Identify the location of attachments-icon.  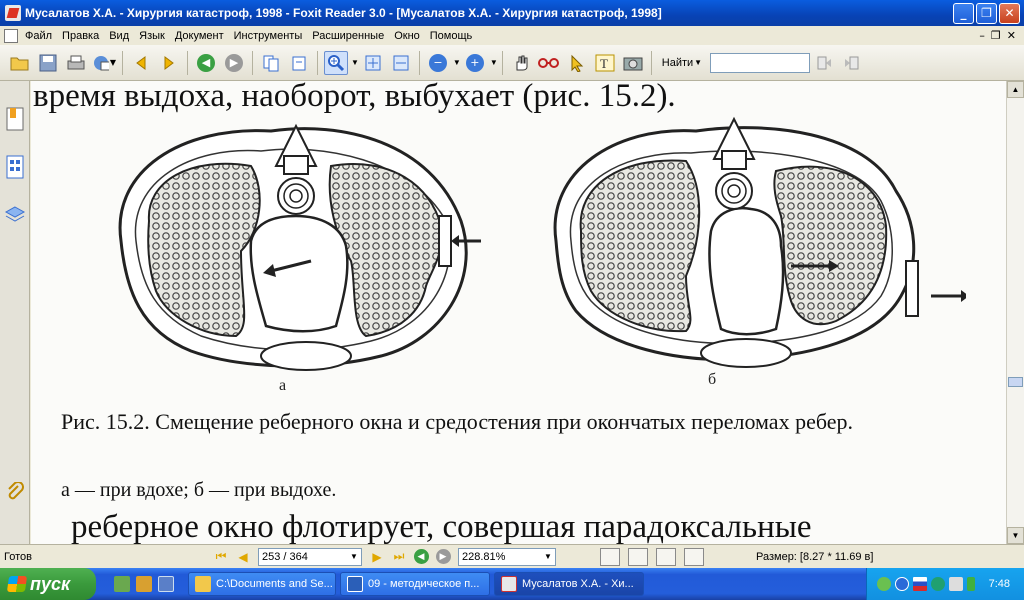
(15, 493).